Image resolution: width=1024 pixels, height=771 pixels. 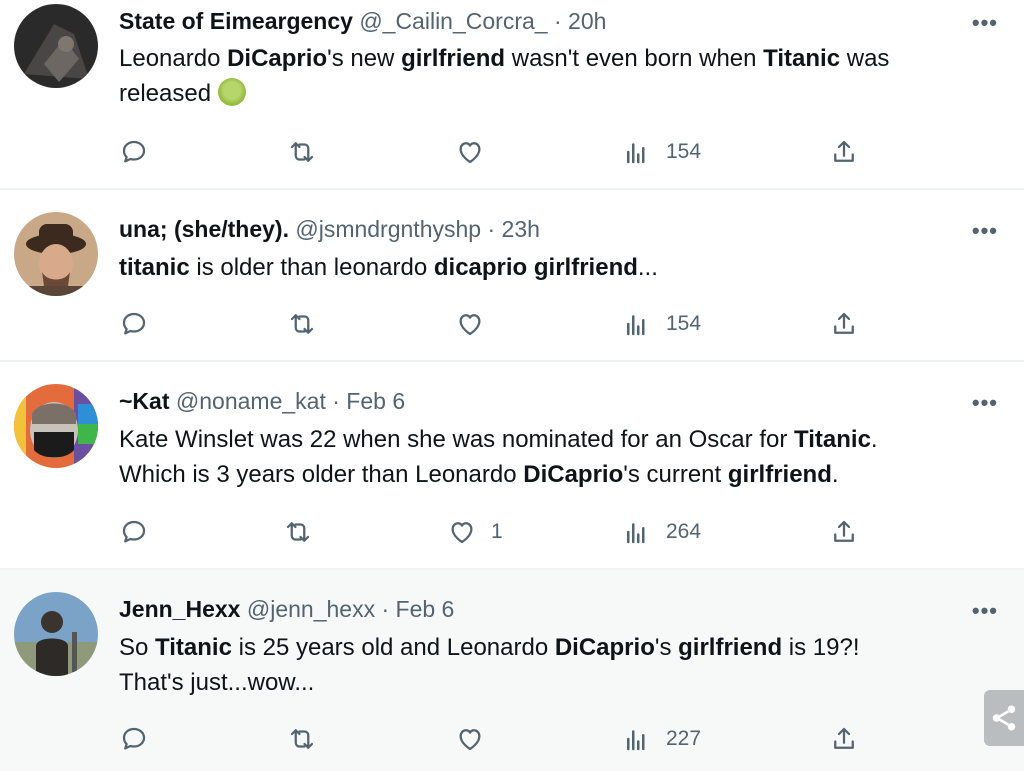 I want to click on bold-segment: titanic, so click(x=154, y=267).